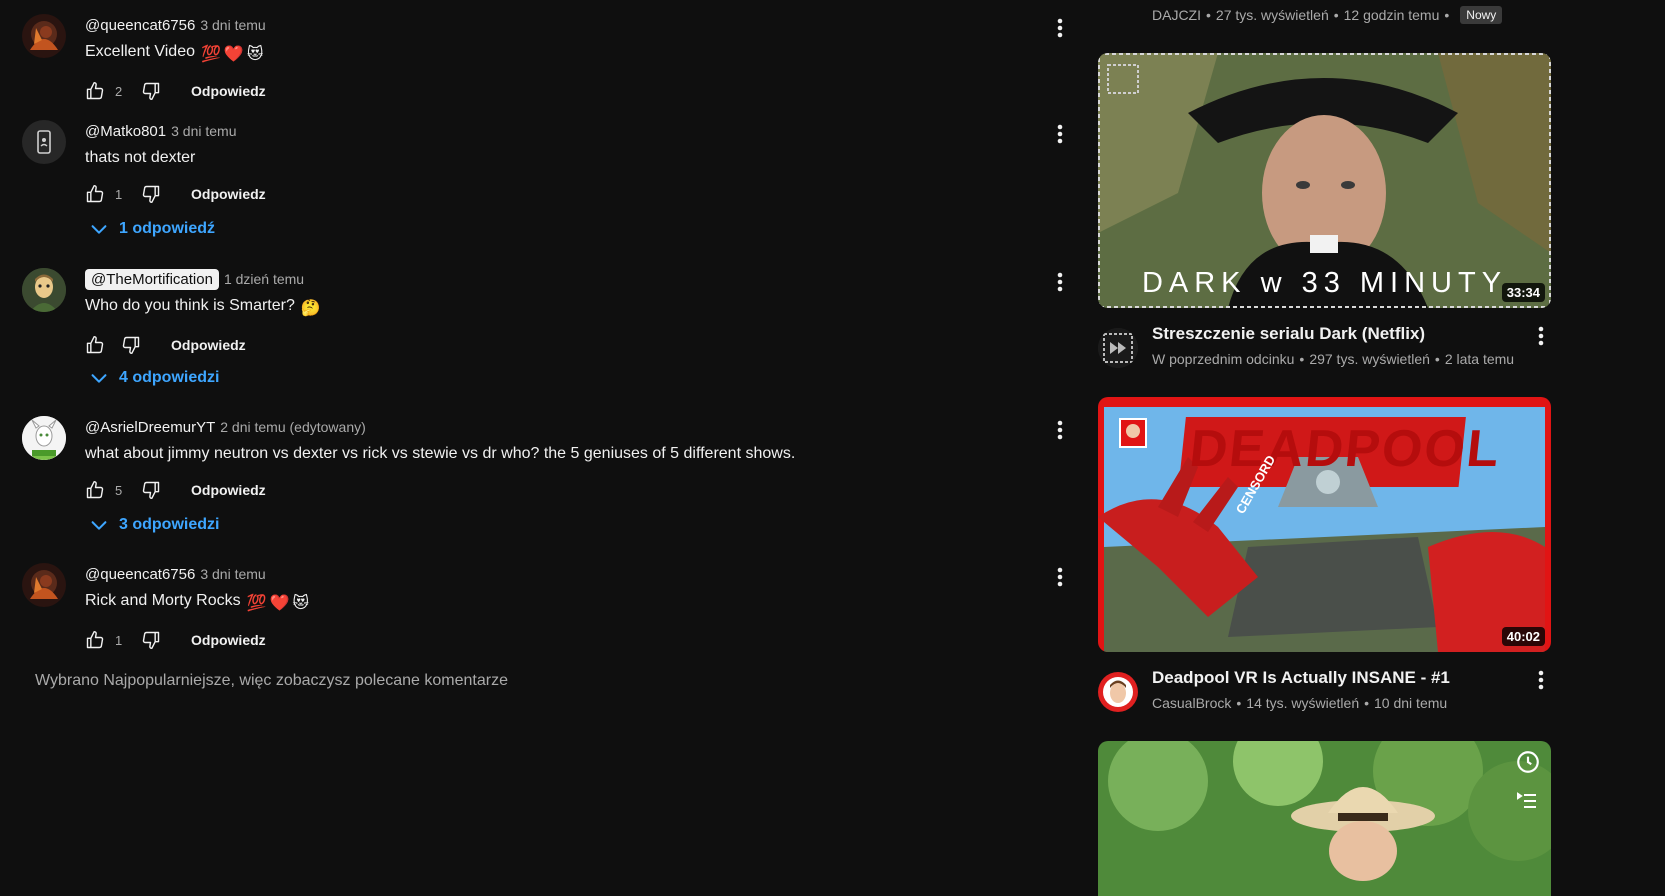  Describe the element at coordinates (140, 157) in the screenshot. I see `comment-text: thats not dexter` at that location.